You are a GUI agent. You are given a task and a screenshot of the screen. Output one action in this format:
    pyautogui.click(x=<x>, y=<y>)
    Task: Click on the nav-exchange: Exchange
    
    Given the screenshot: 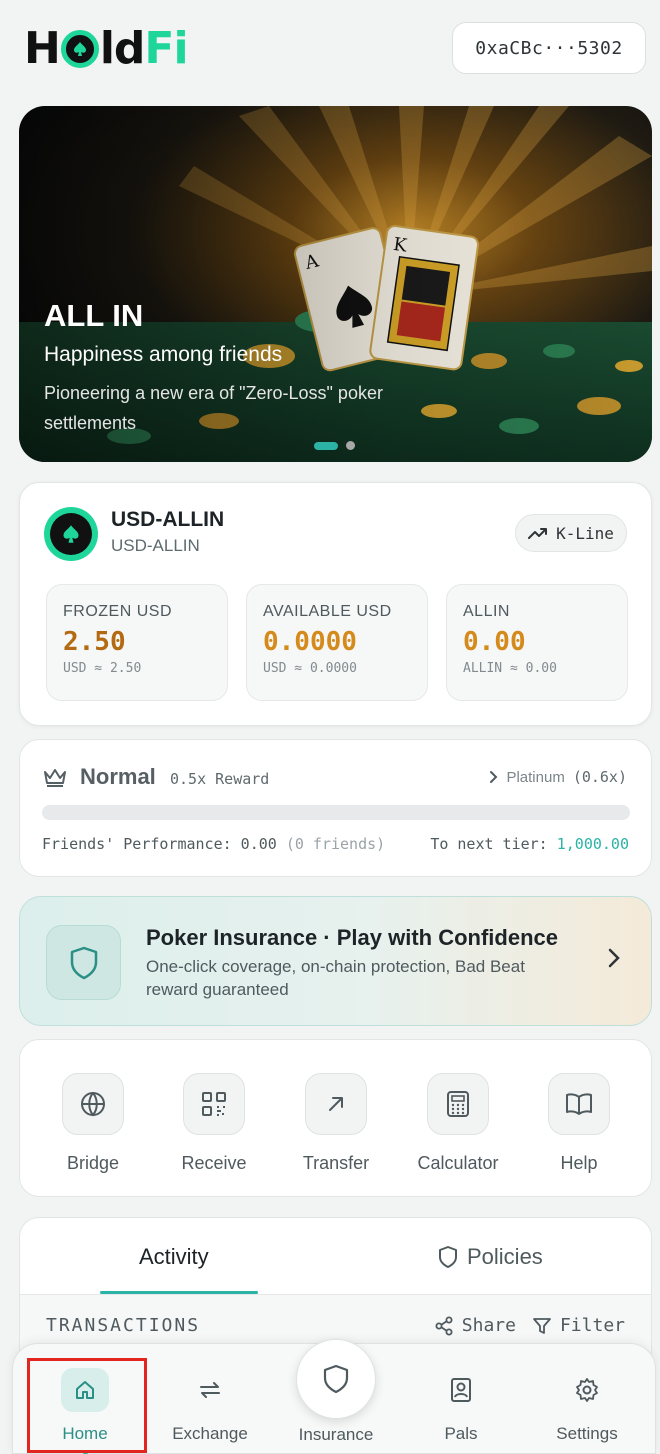 What is the action you would take?
    pyautogui.click(x=210, y=1399)
    